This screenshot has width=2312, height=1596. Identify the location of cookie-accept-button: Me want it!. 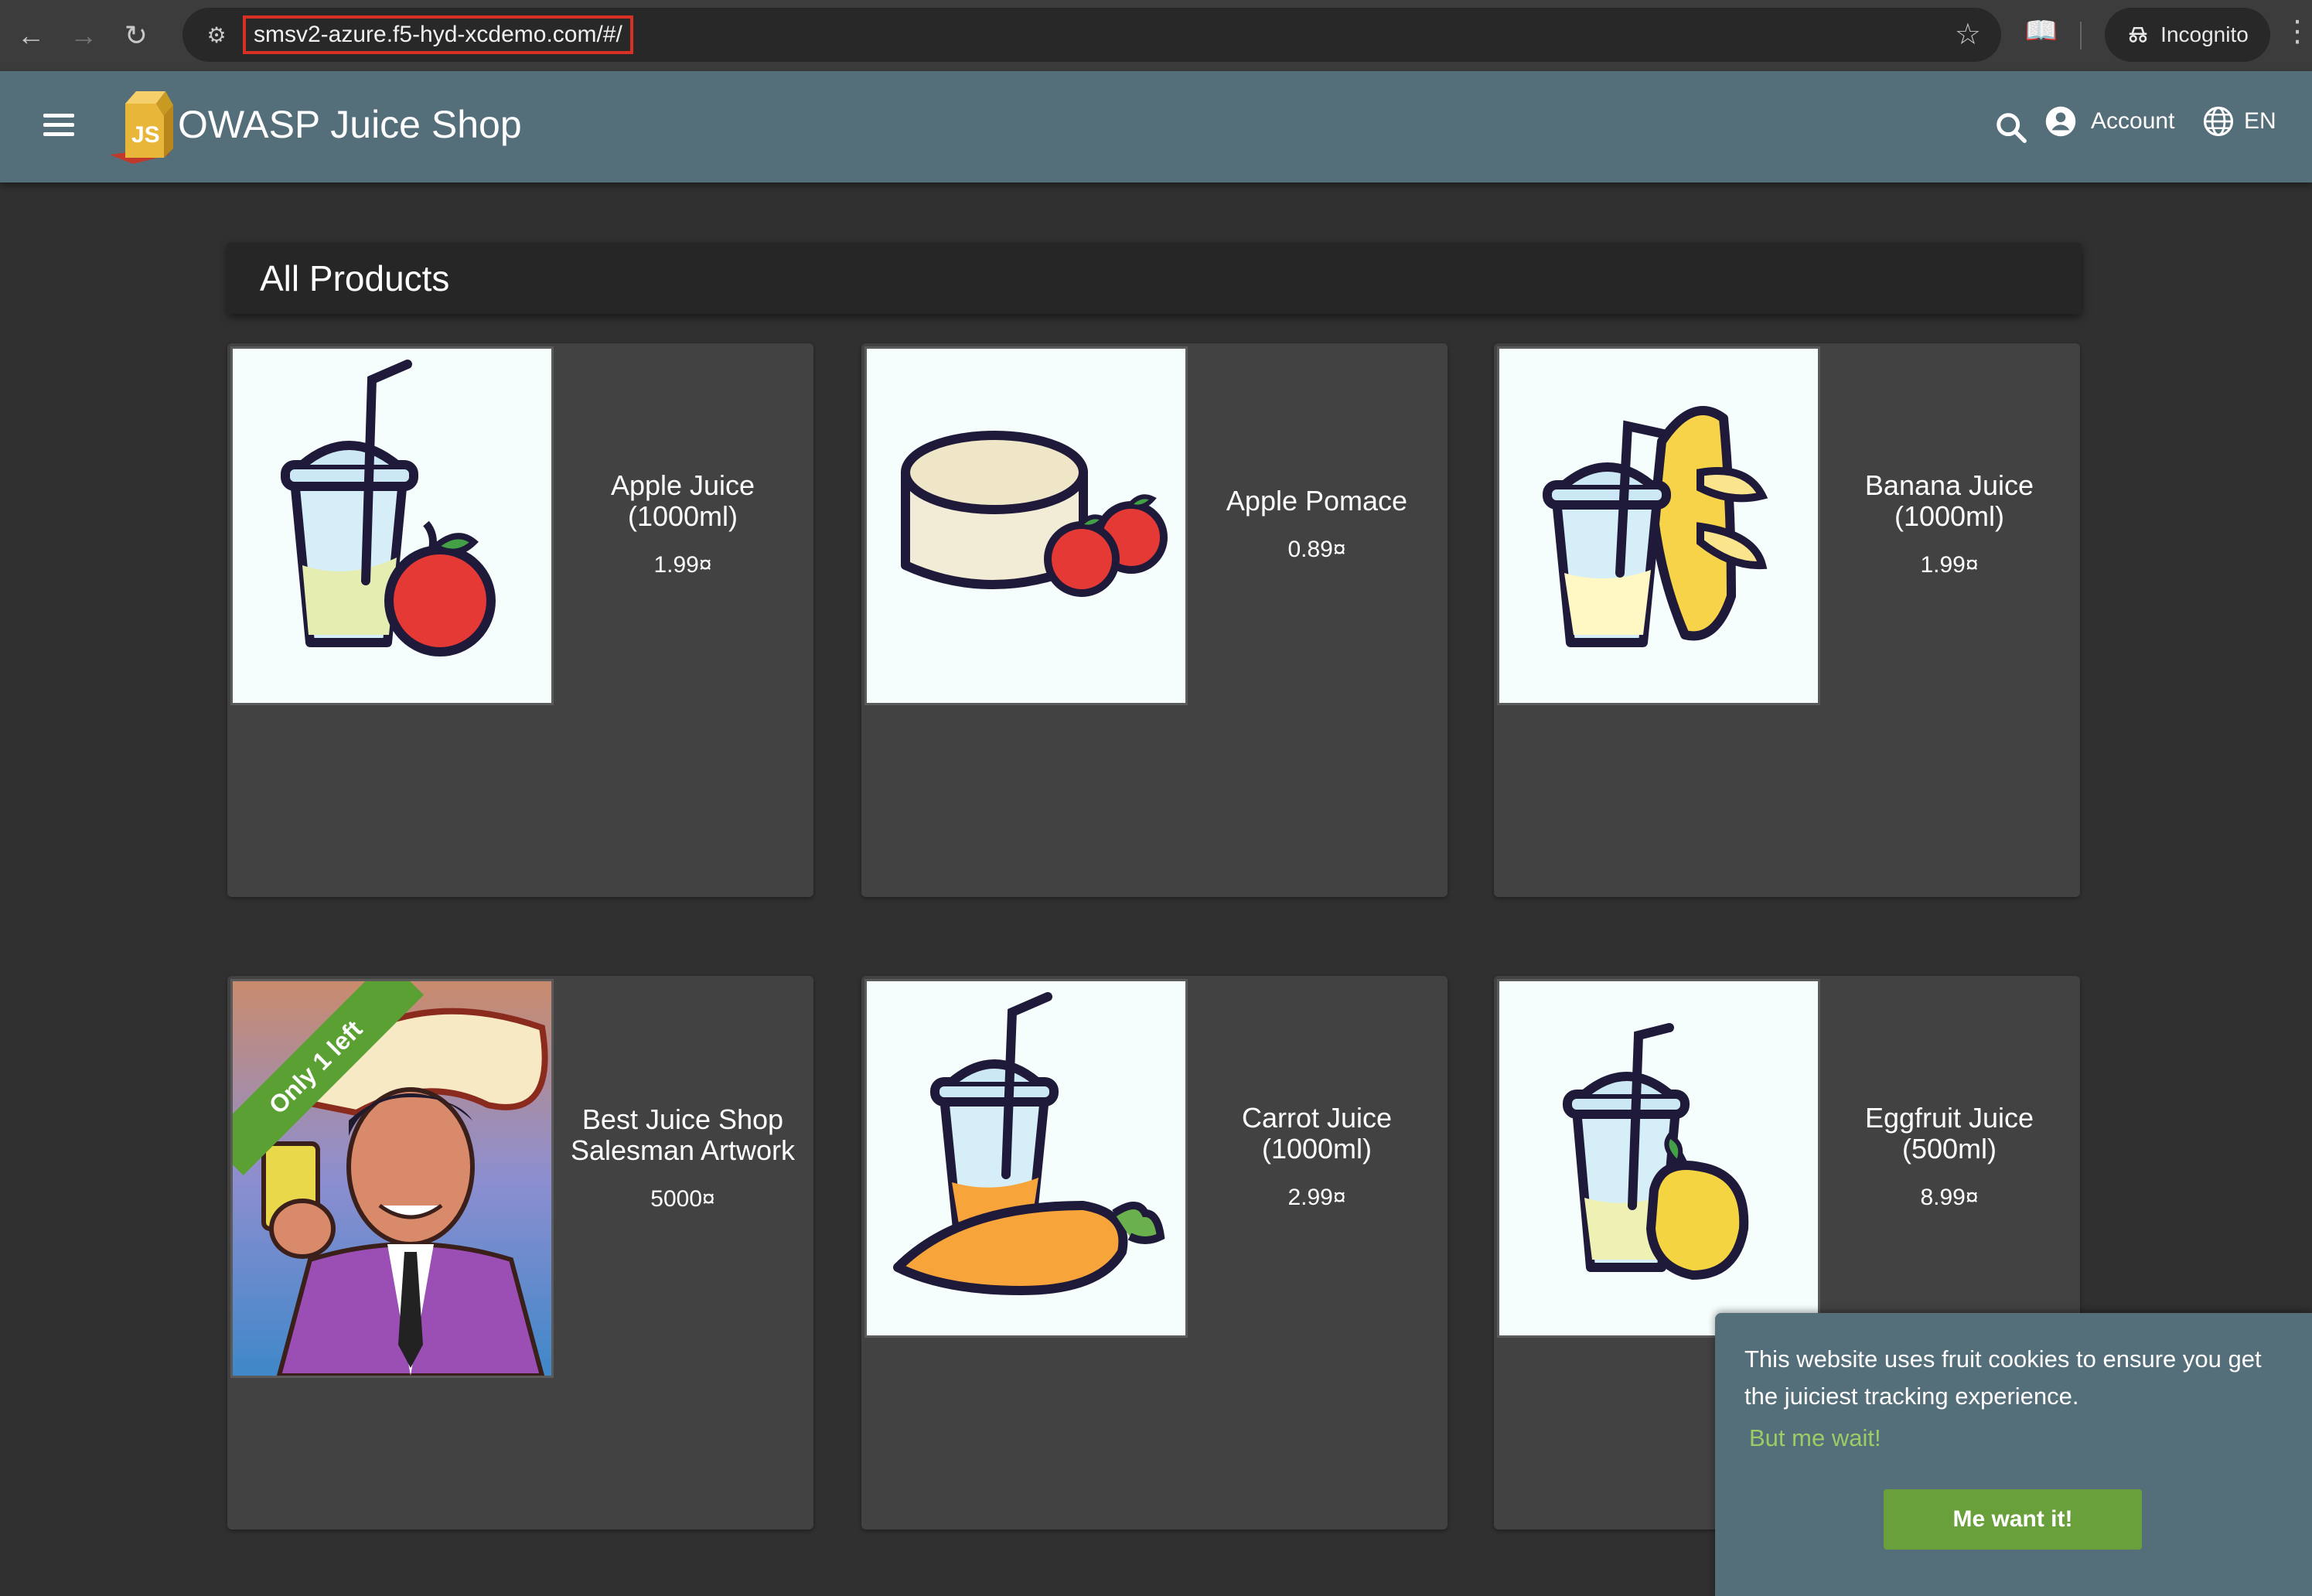
(2013, 1519).